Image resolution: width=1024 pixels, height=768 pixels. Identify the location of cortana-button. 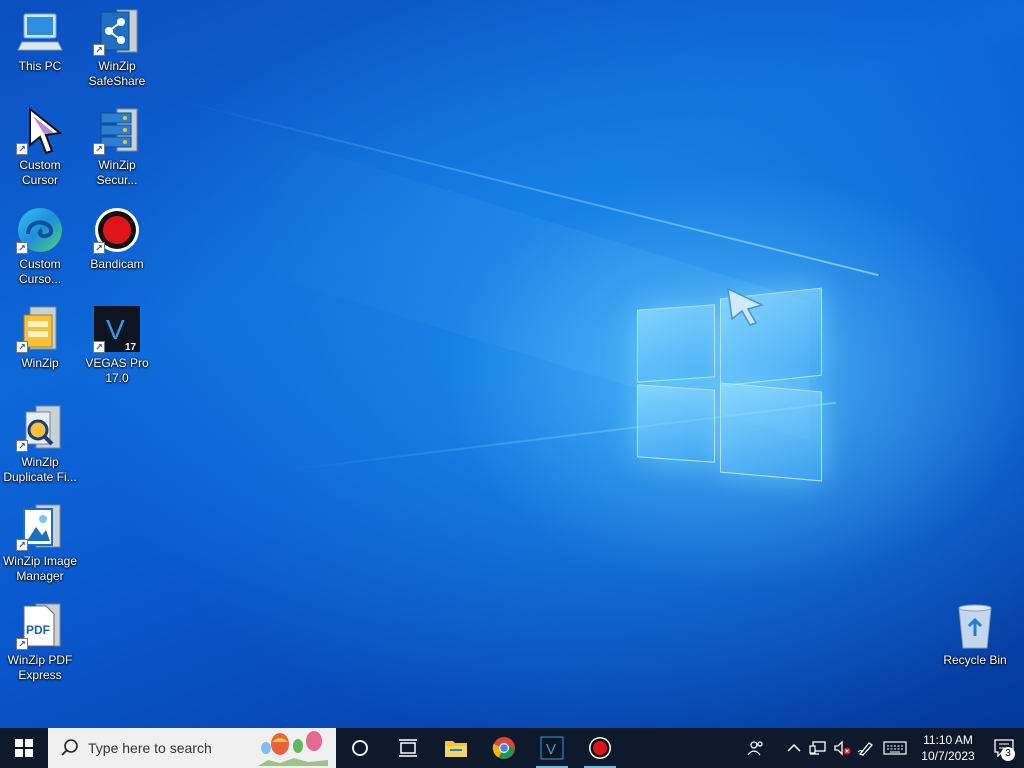
(360, 748).